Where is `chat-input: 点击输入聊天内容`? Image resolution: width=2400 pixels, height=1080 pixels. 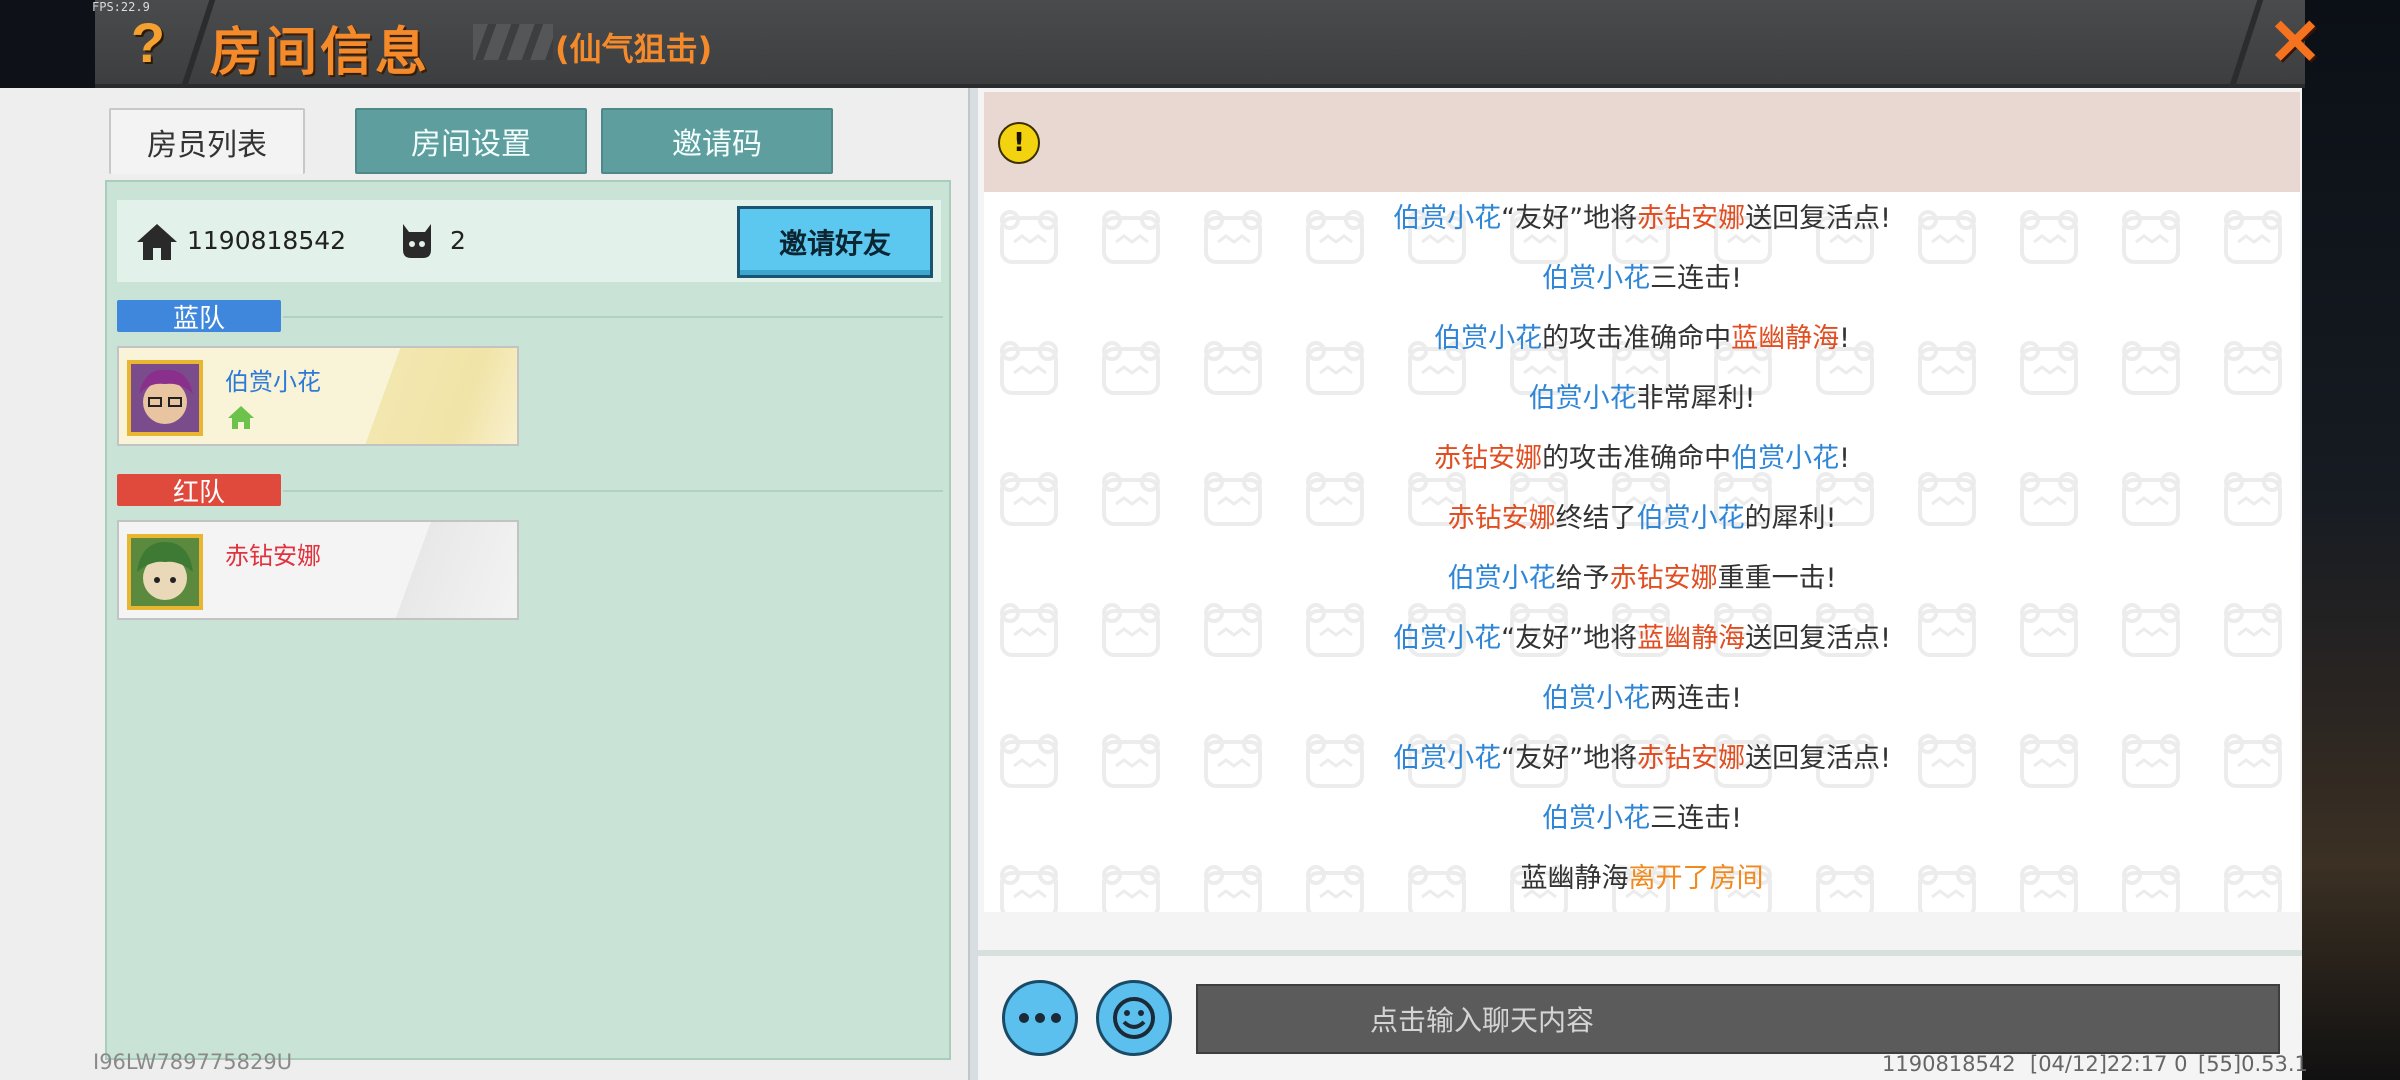
chat-input: 点击输入聊天内容 is located at coordinates (1738, 1019).